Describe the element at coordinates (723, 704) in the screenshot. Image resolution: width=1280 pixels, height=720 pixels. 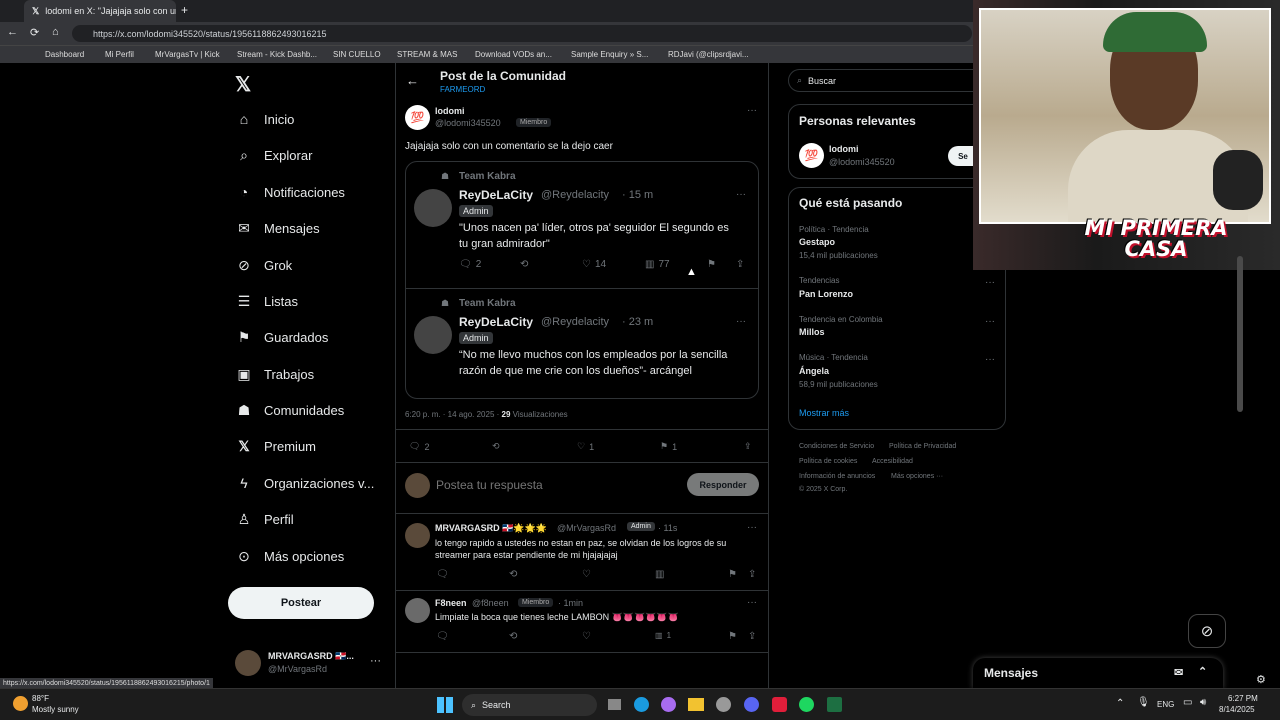
I see `chrome-icon` at that location.